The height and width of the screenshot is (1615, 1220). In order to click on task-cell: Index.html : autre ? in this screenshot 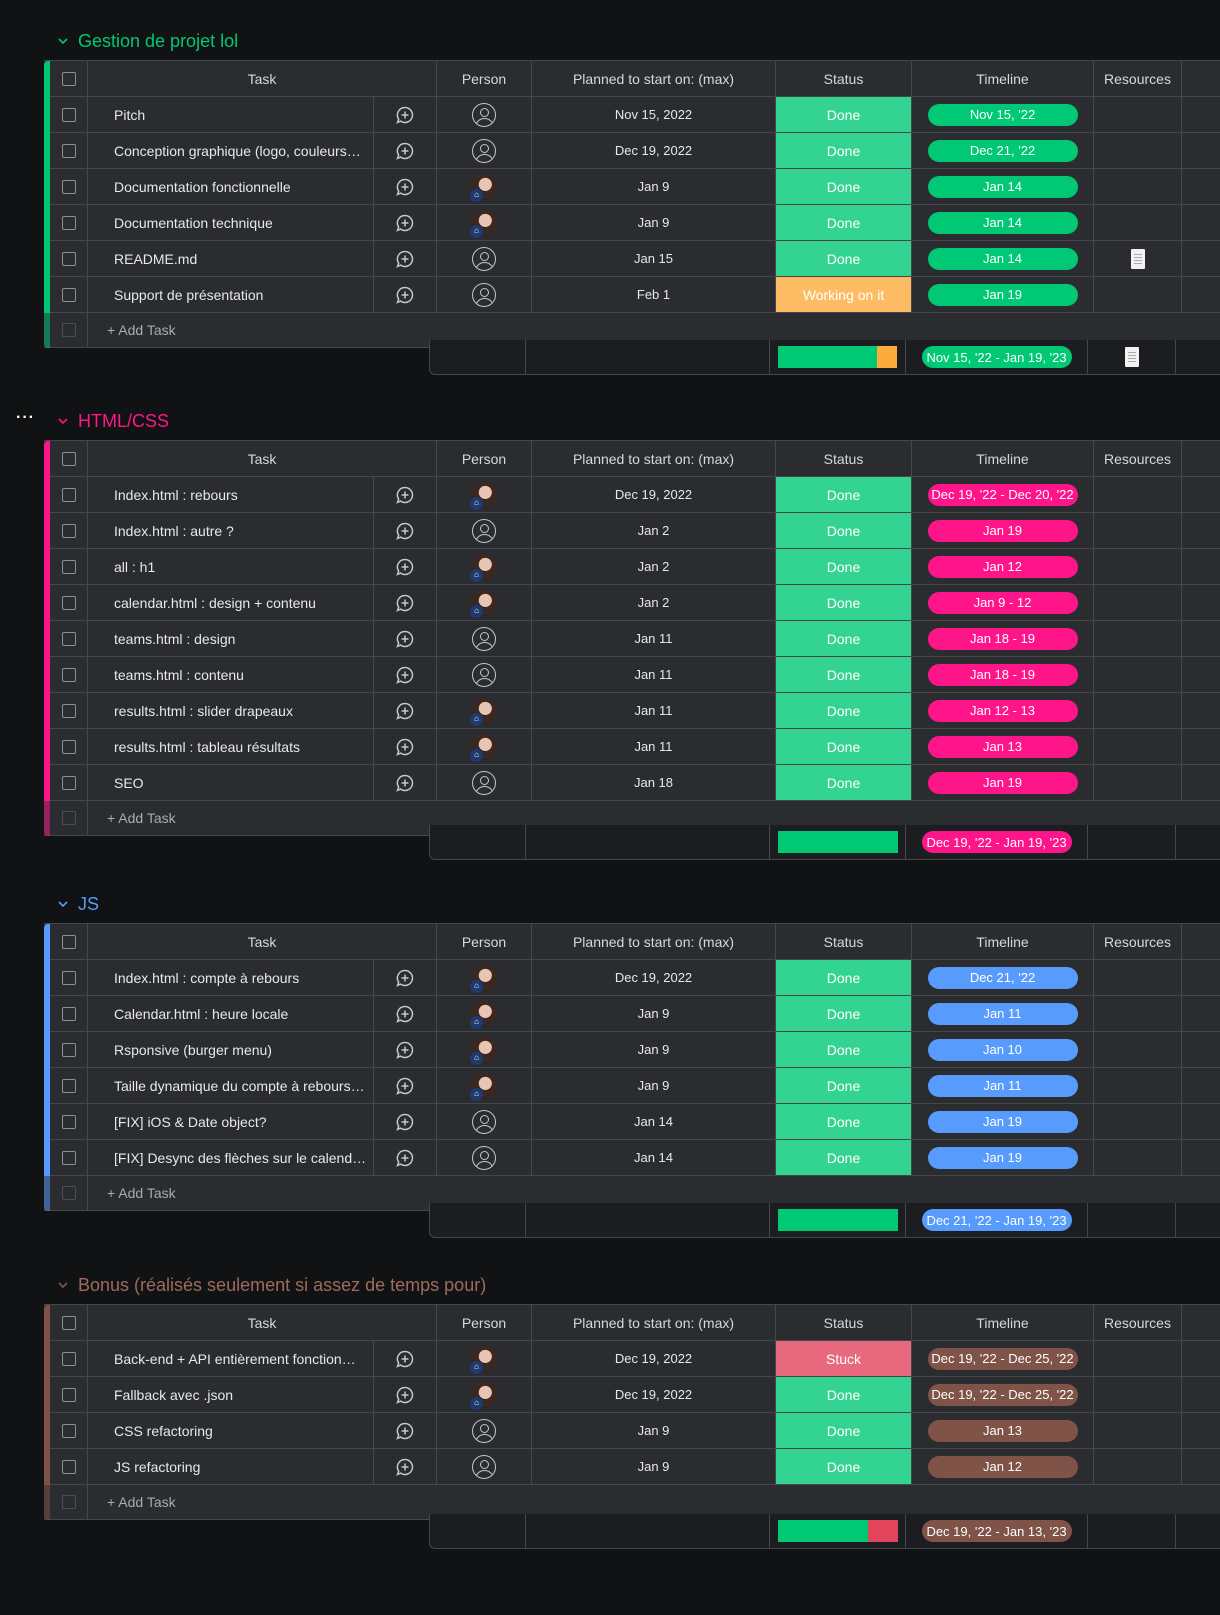, I will do `click(230, 530)`.